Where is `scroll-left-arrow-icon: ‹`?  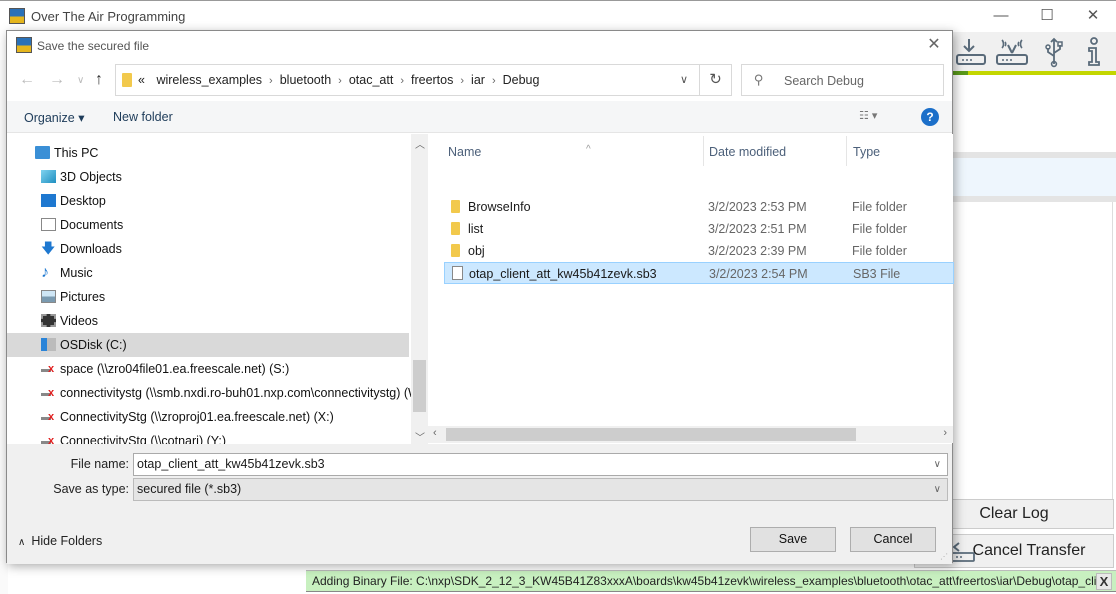
scroll-left-arrow-icon: ‹ is located at coordinates (435, 433).